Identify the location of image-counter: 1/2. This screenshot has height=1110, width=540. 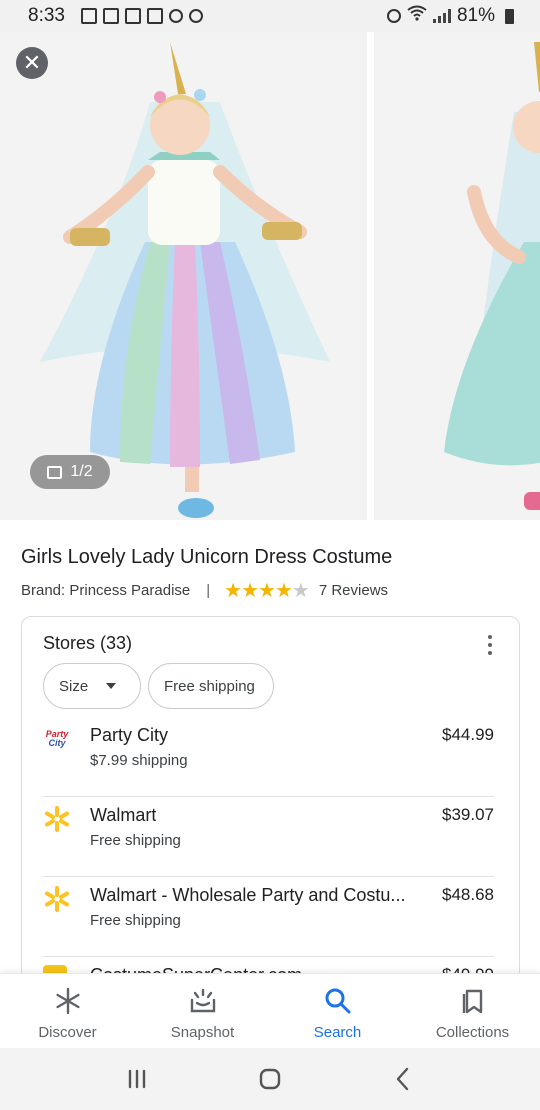
(70, 472).